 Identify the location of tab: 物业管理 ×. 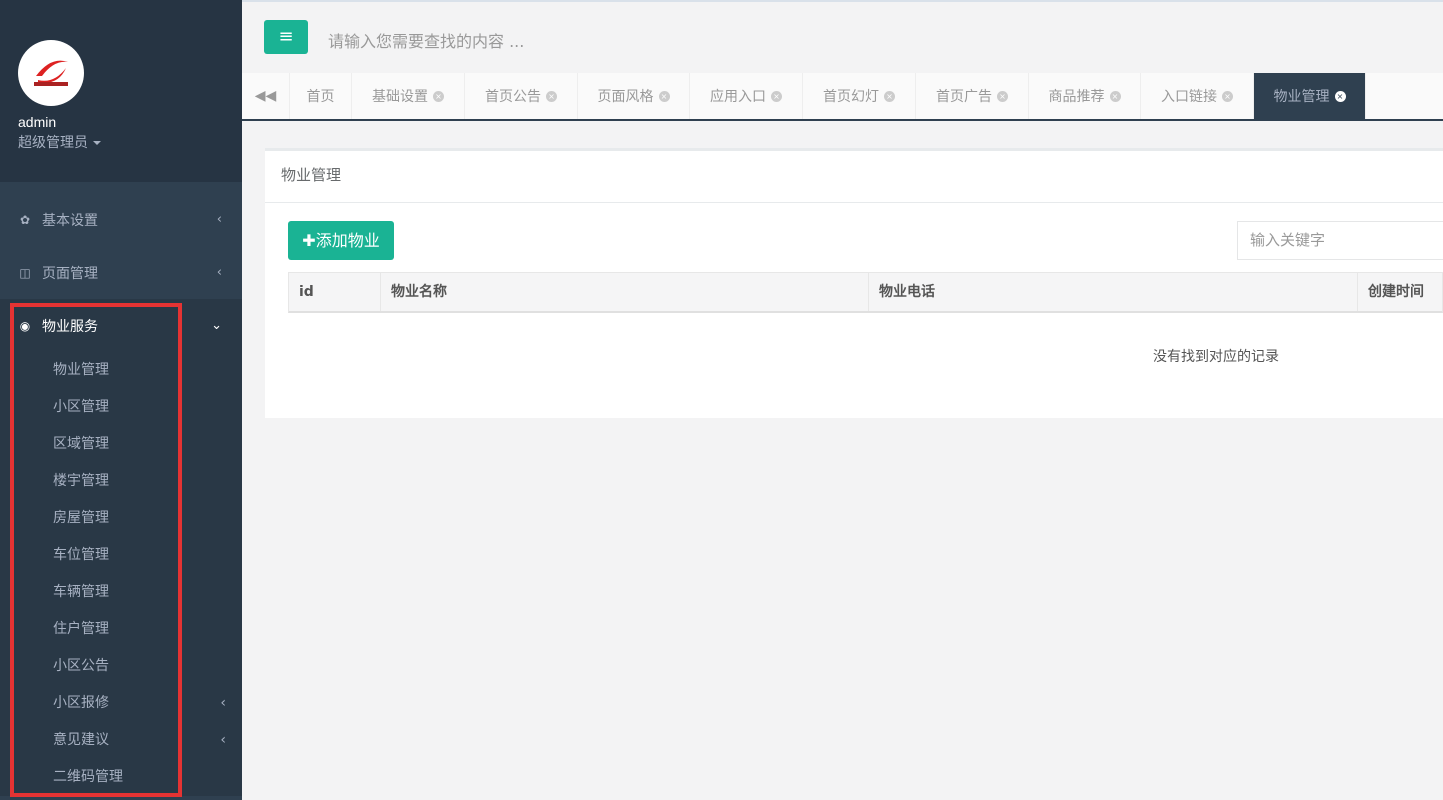
(1310, 96).